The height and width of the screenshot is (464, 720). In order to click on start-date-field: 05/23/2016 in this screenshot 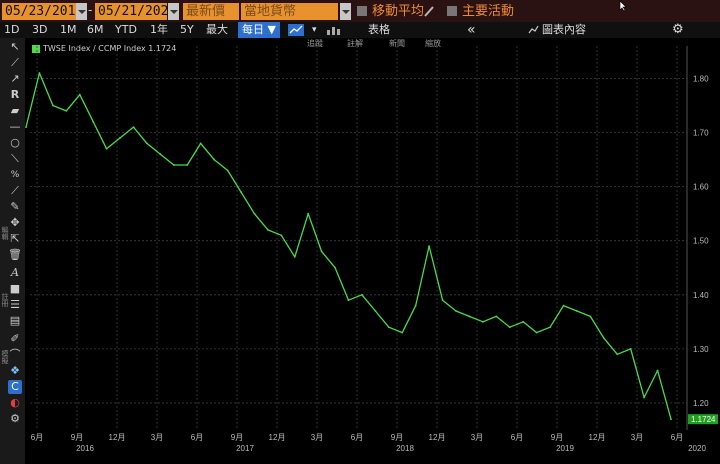, I will do `click(42, 11)`.